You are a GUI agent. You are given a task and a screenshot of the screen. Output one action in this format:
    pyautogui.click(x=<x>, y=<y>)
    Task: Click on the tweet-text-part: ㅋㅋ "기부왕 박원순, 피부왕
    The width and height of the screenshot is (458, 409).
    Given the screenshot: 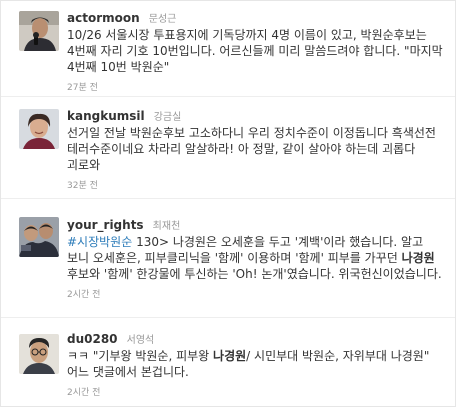 What is the action you would take?
    pyautogui.click(x=140, y=356)
    